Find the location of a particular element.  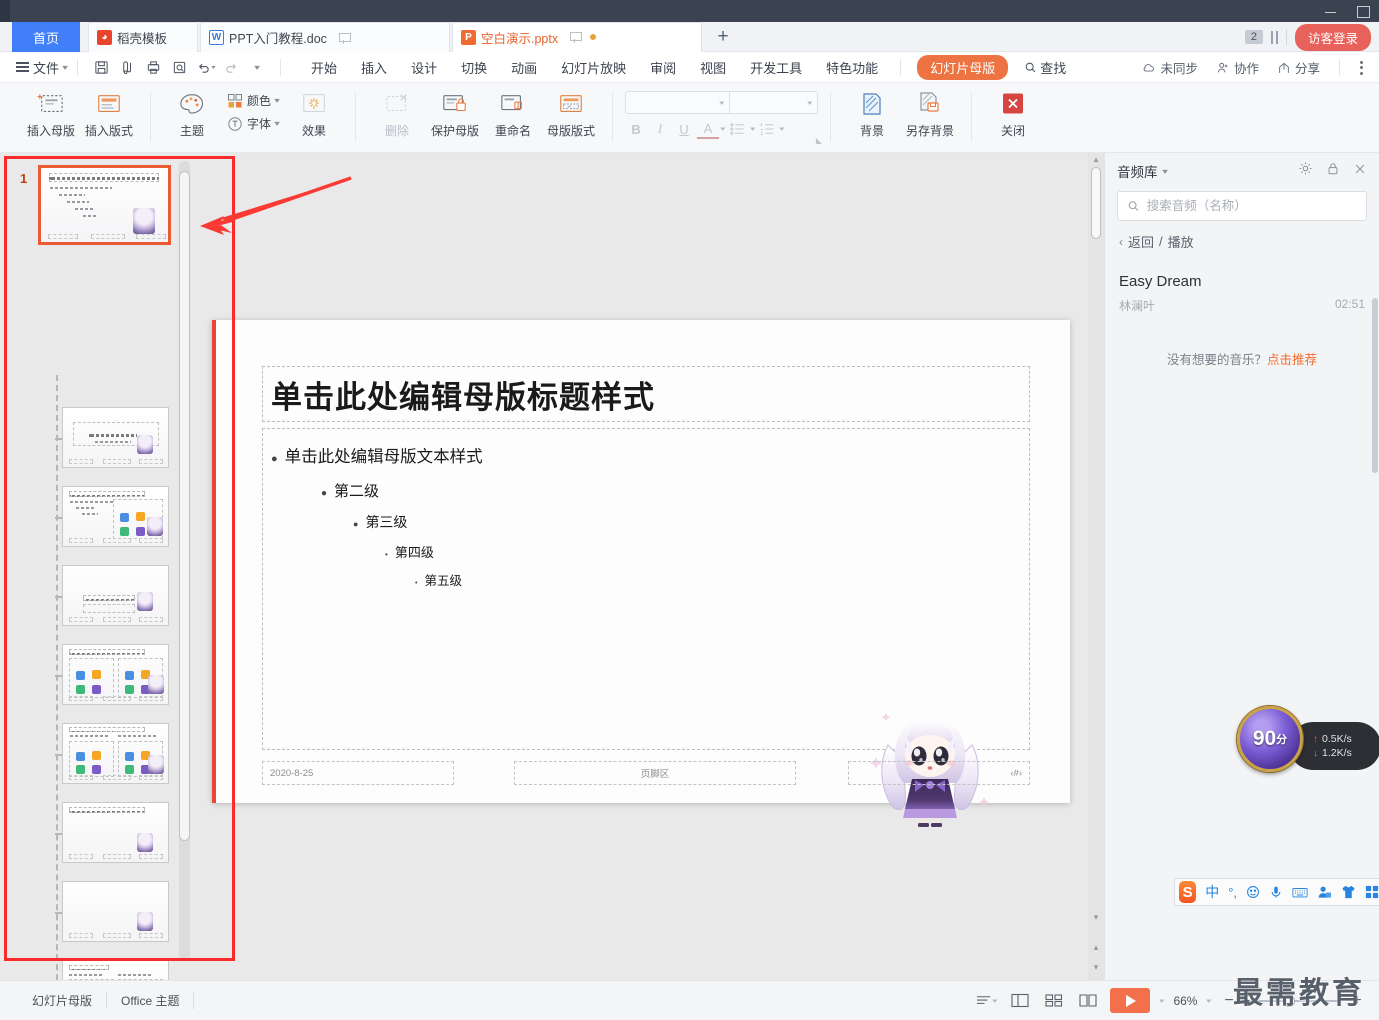

score-orb: 90 分 is located at coordinates (1270, 739).